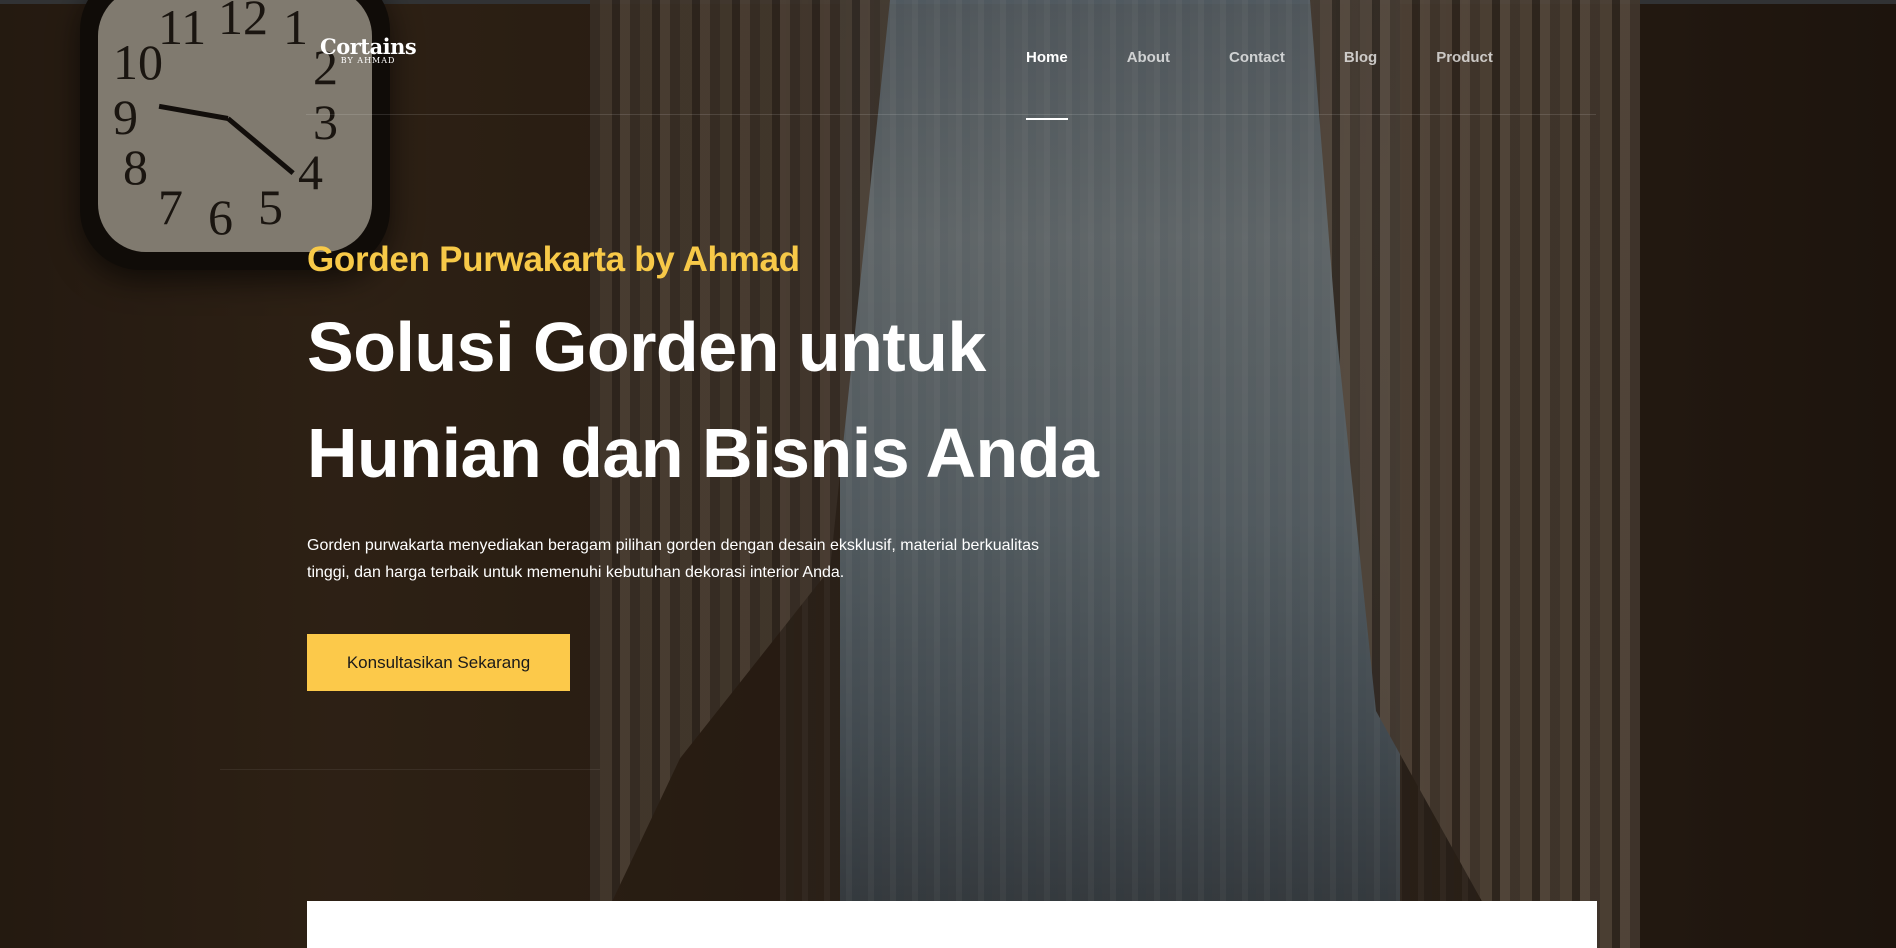 This screenshot has height=948, width=1896. Describe the element at coordinates (368, 49) in the screenshot. I see `site-logo: Cortains BY AHMAD` at that location.